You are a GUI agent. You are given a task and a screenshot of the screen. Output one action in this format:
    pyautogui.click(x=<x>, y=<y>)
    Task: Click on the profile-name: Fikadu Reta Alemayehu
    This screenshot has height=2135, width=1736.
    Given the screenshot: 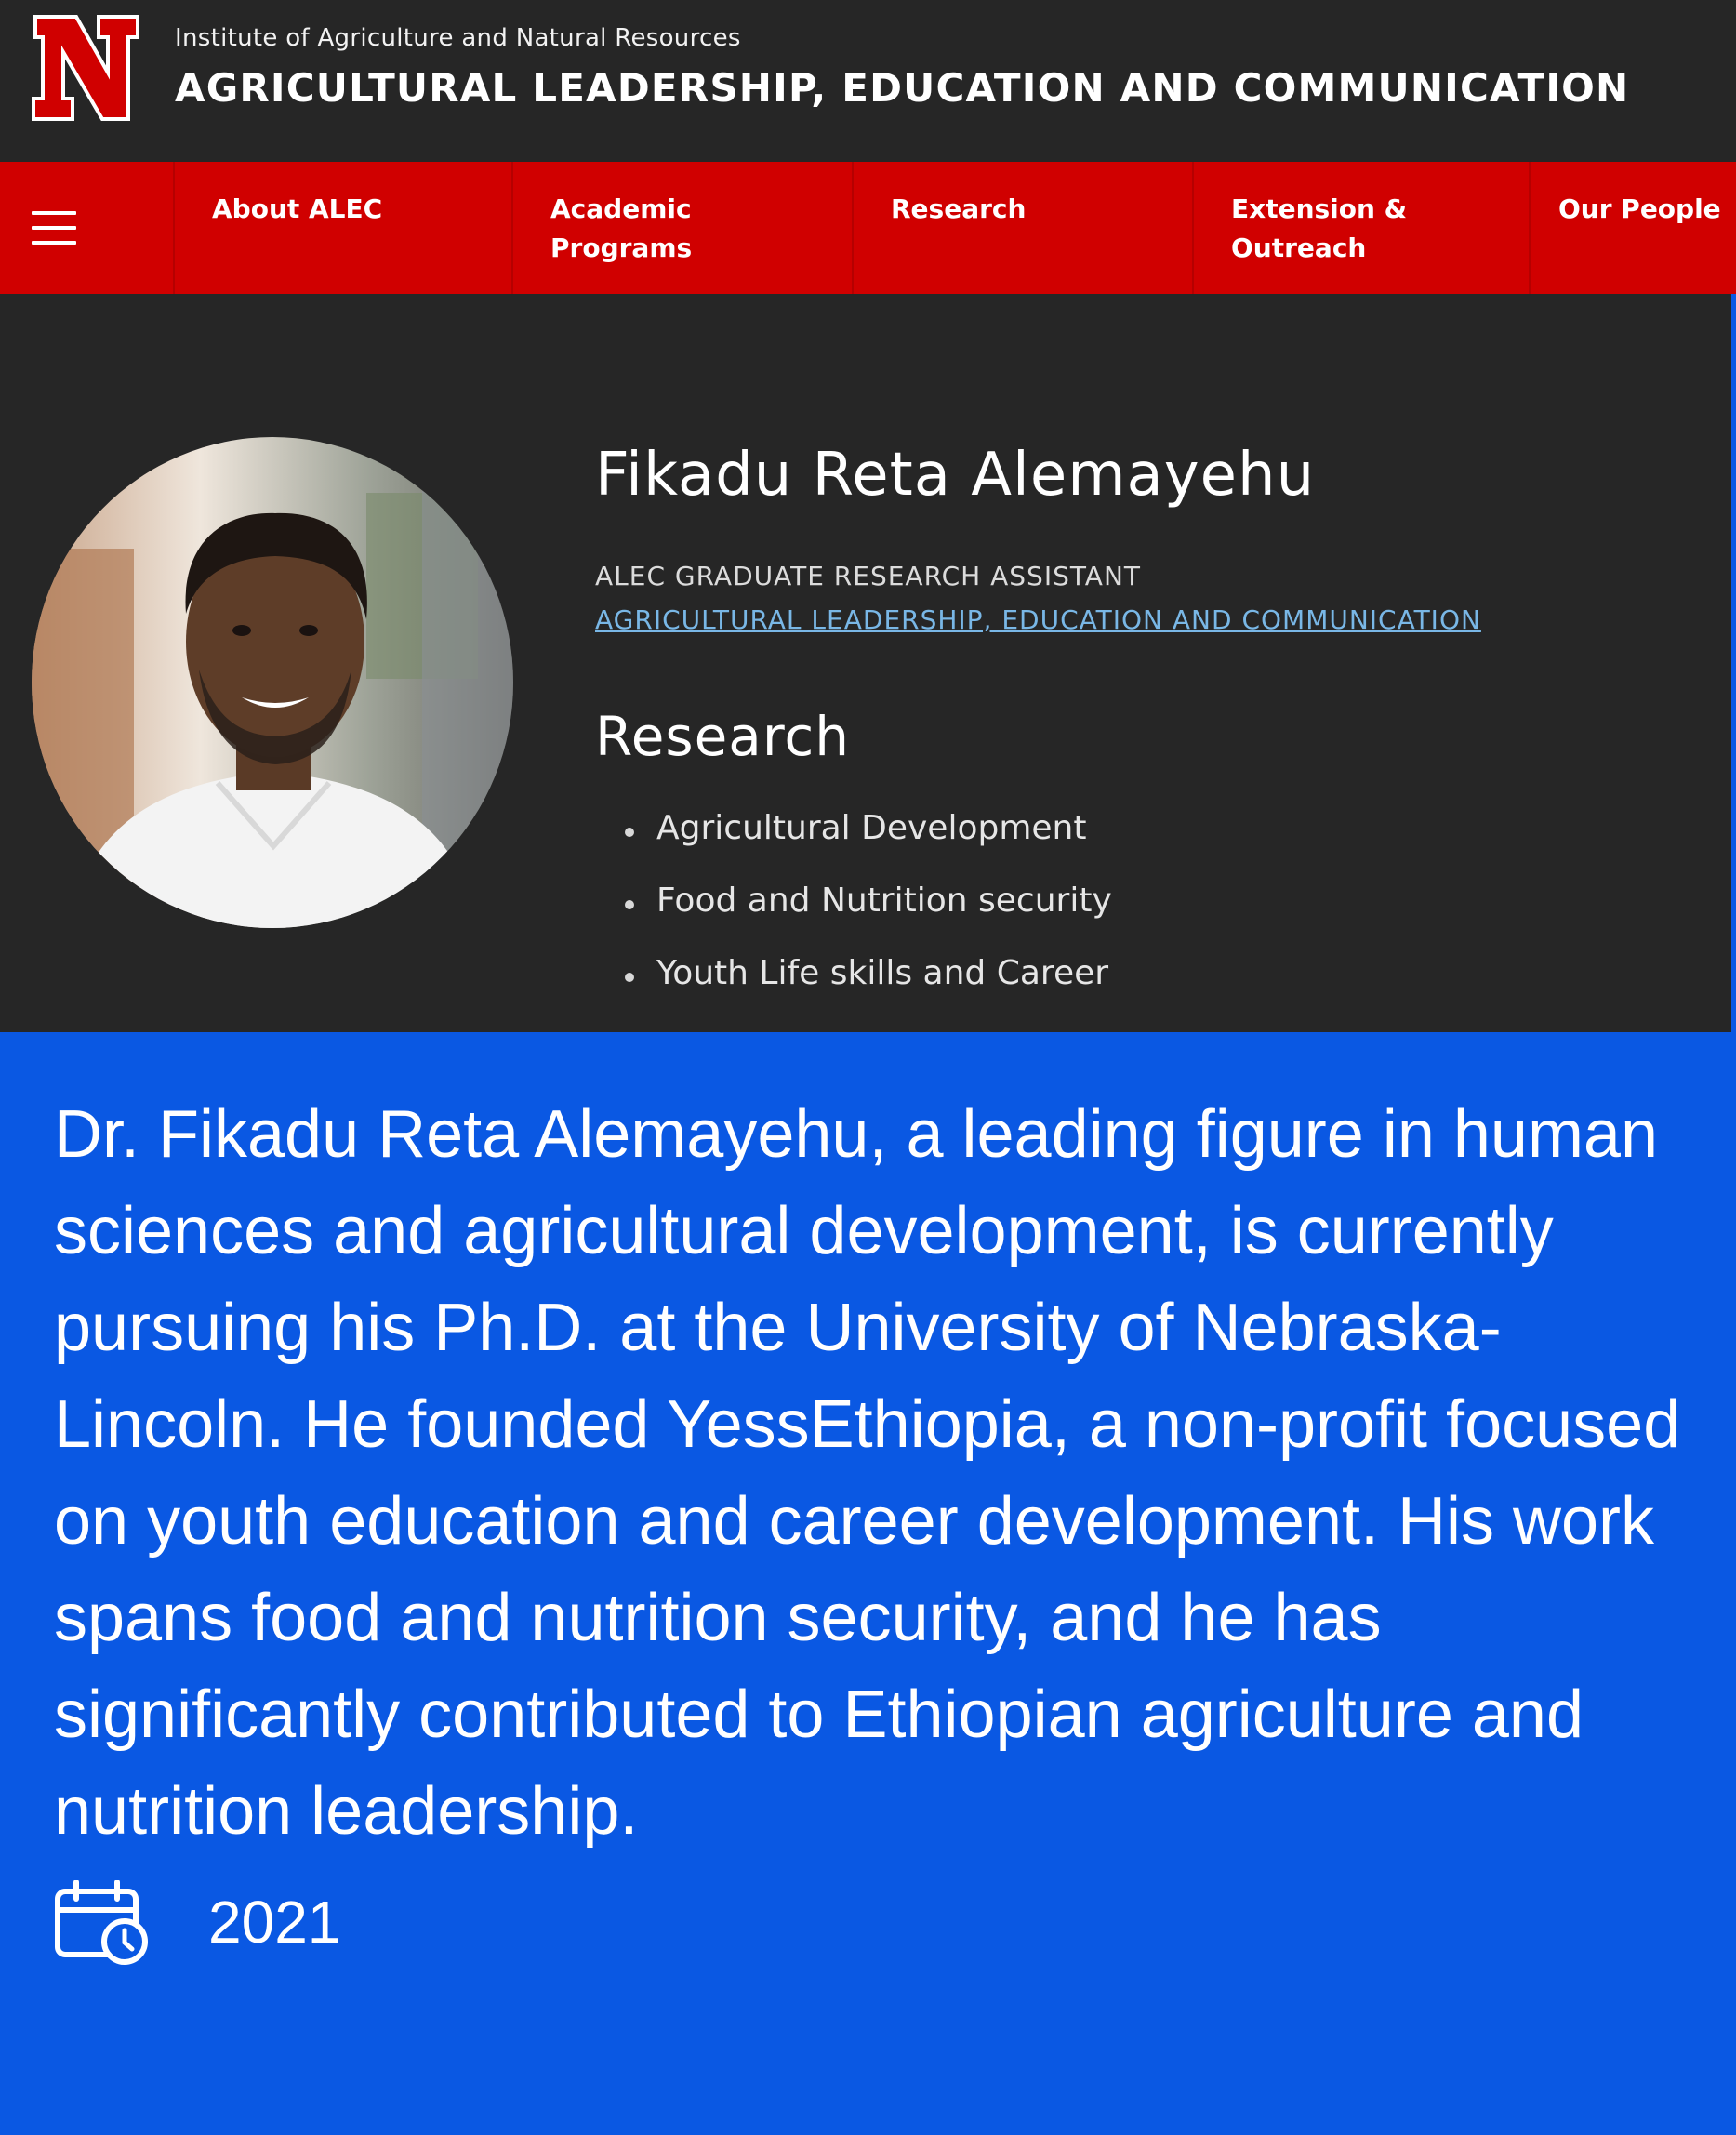 What is the action you would take?
    pyautogui.click(x=955, y=475)
    